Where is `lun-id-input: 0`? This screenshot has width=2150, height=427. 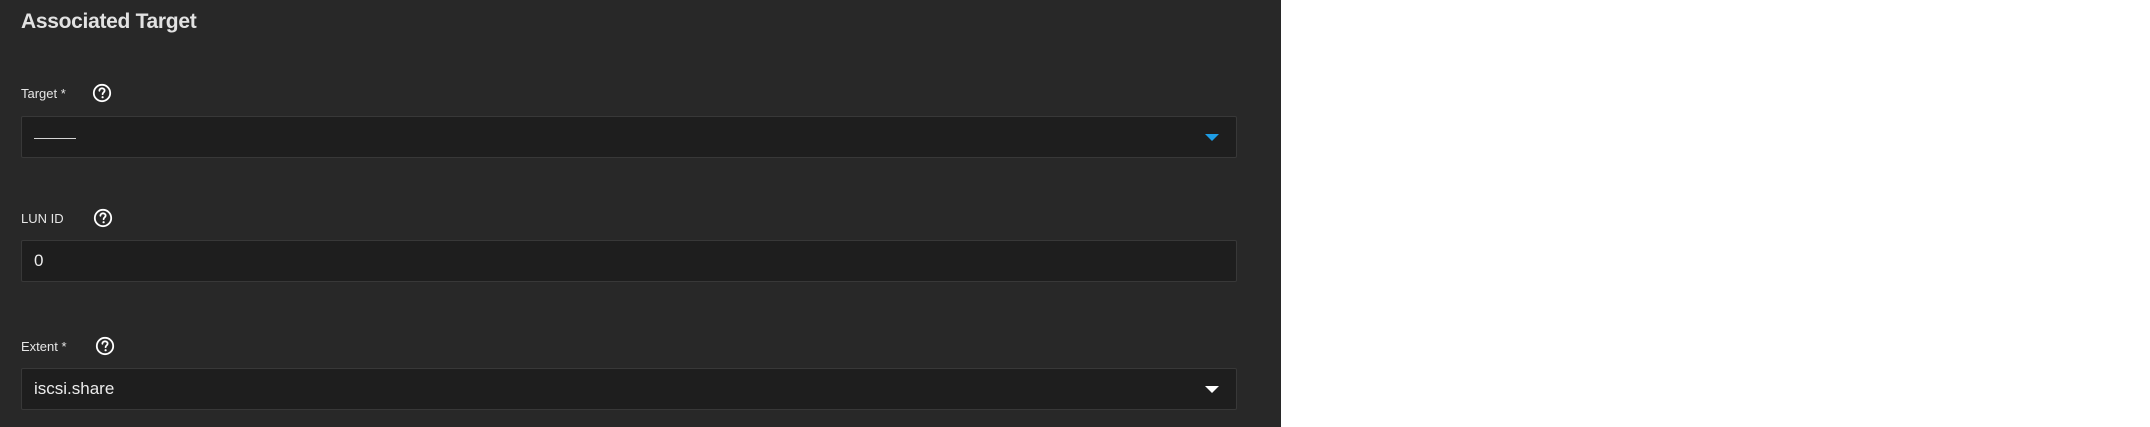
lun-id-input: 0 is located at coordinates (629, 261).